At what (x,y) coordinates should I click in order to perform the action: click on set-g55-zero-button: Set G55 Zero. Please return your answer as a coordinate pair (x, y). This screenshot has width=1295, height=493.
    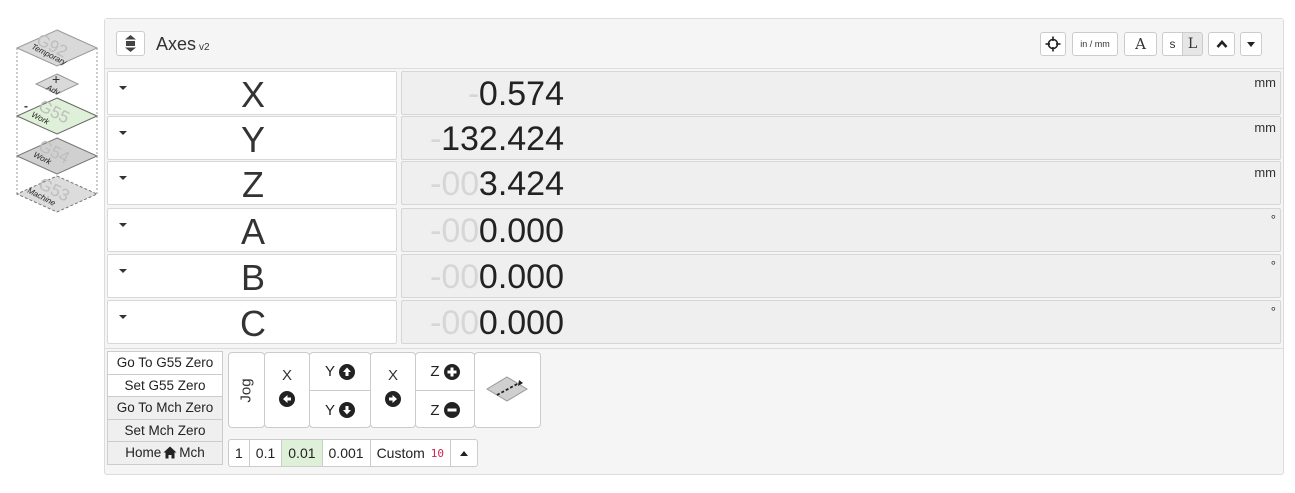
    Looking at the image, I should click on (165, 385).